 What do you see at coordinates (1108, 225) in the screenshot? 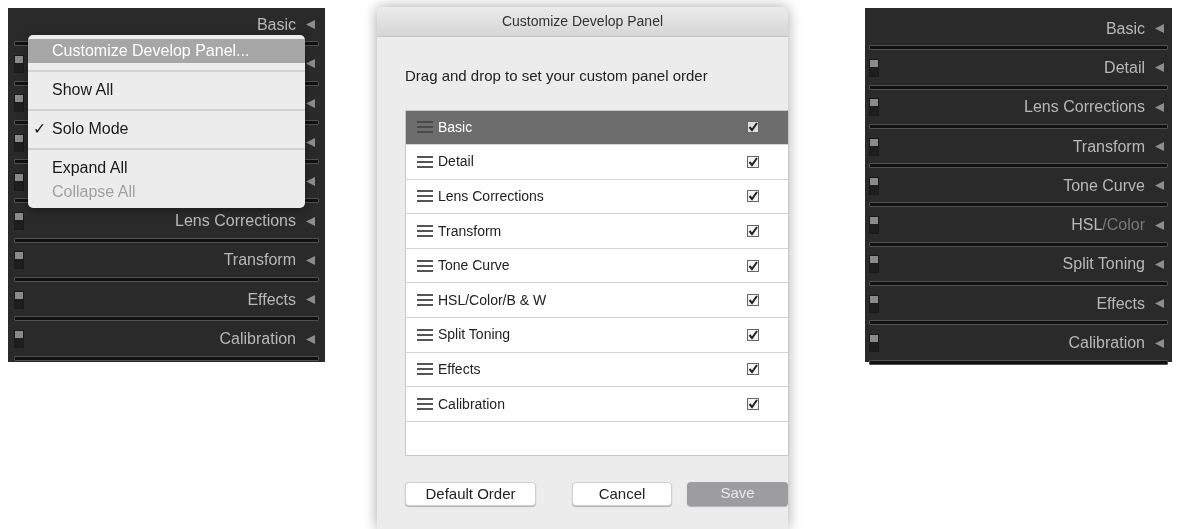
I see `panel-title: HSL/Color` at bounding box center [1108, 225].